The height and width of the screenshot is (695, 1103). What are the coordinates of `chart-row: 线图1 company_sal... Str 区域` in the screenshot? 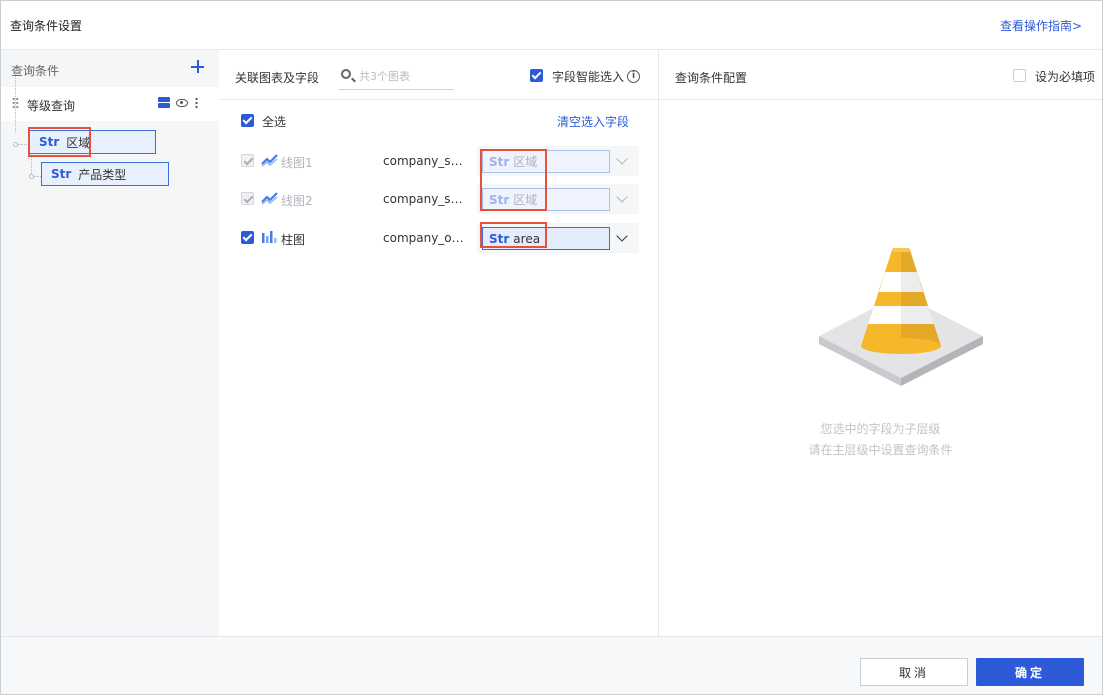 It's located at (437, 161).